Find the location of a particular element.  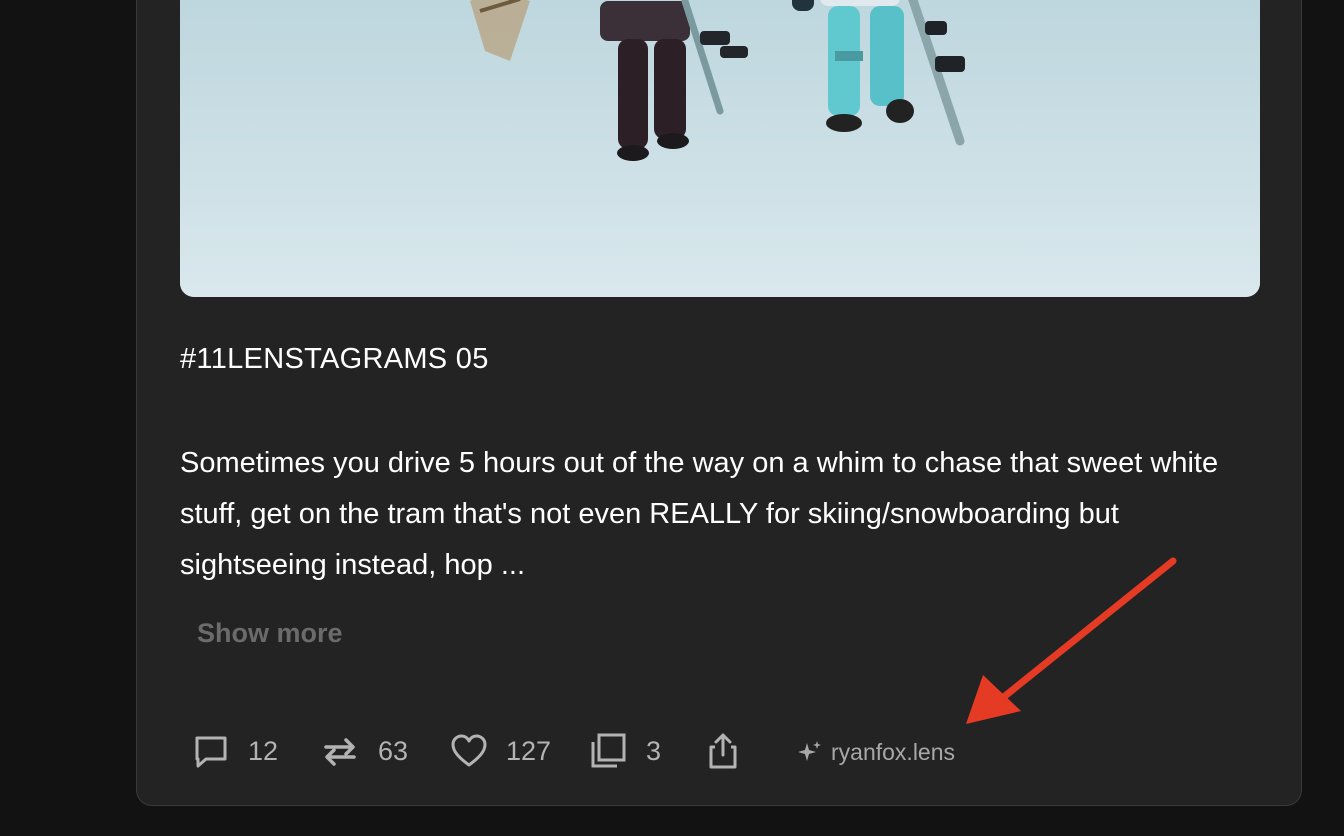

share-icon is located at coordinates (723, 751).